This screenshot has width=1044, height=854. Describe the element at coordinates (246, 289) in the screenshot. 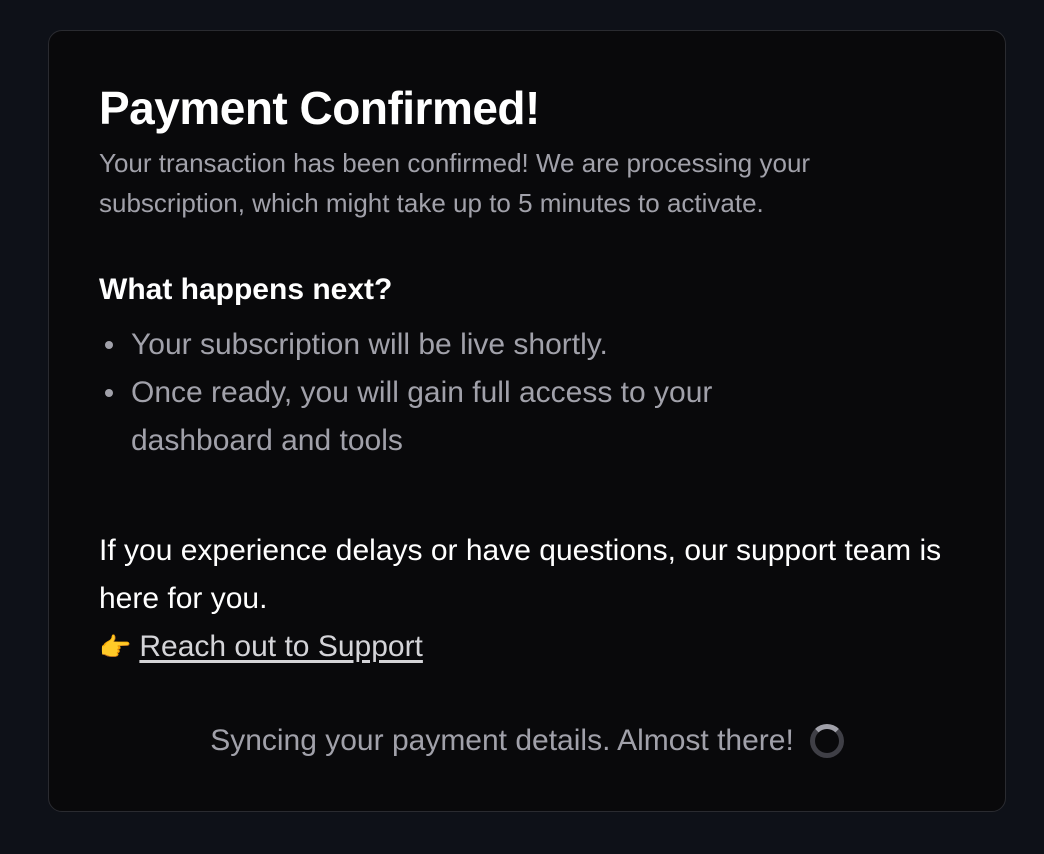

I see `next-steps-heading: What happens next?` at that location.